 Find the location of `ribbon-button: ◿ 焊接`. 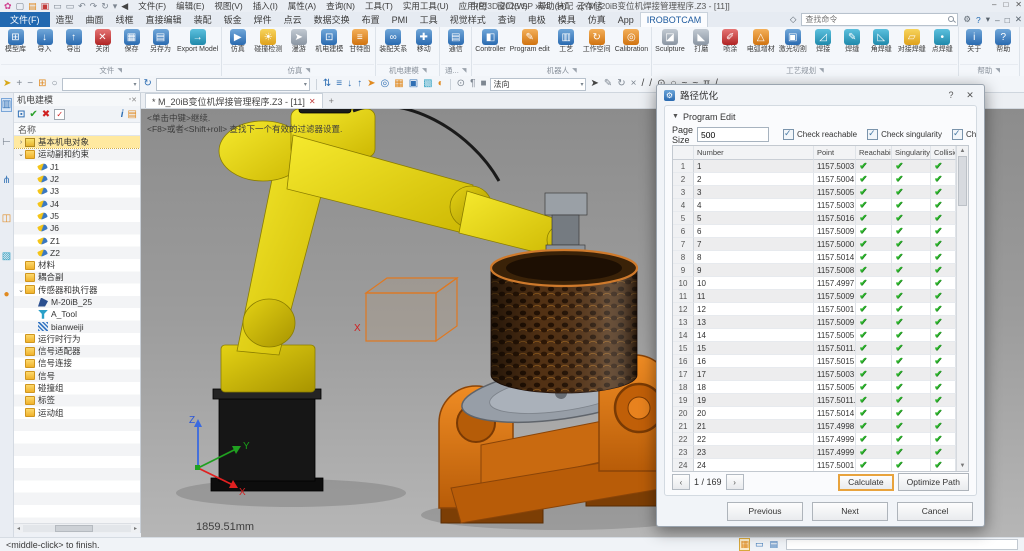

ribbon-button: ◿ 焊接 is located at coordinates (823, 41).